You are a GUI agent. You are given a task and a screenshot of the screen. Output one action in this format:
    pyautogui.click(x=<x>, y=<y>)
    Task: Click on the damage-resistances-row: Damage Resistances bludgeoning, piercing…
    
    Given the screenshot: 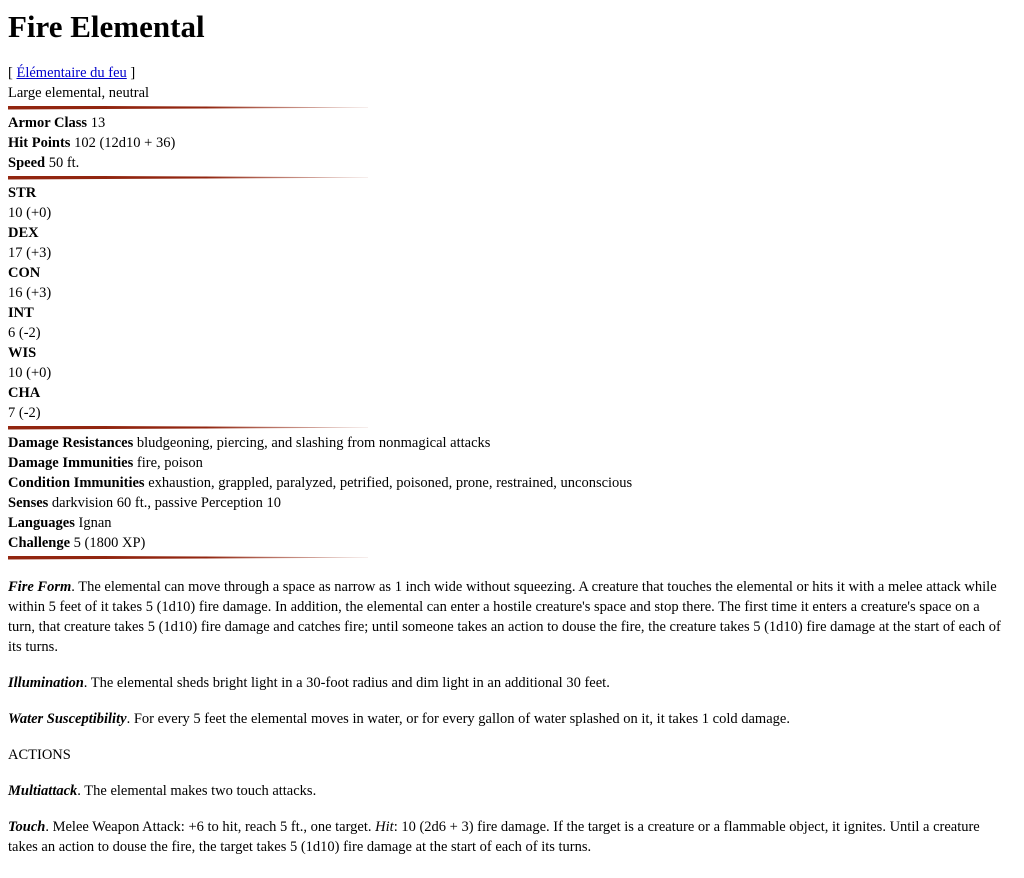 What is the action you would take?
    pyautogui.click(x=512, y=443)
    